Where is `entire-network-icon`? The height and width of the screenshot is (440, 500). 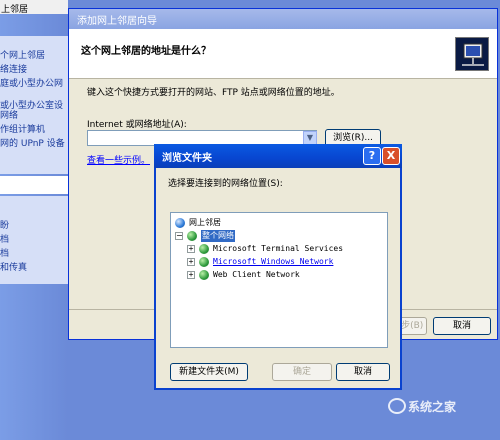 entire-network-icon is located at coordinates (192, 236).